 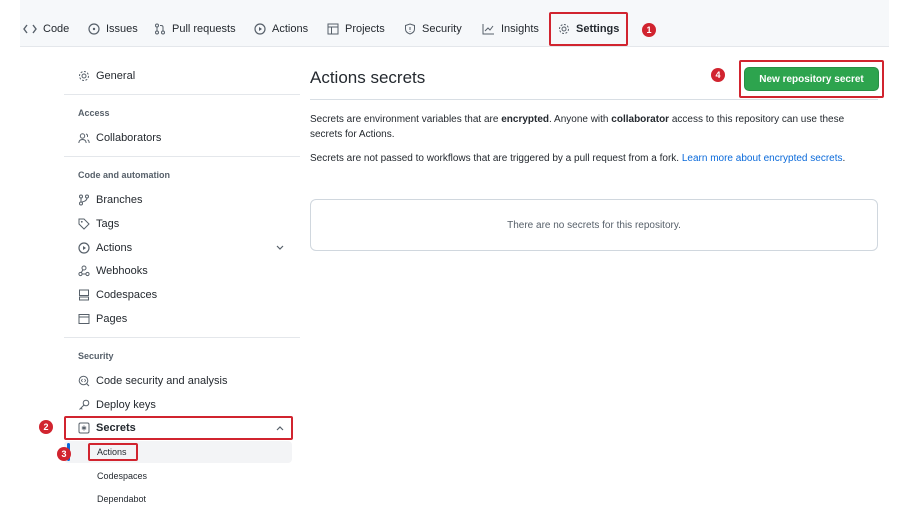 I want to click on sidebar-item-label: Tags, so click(x=108, y=224).